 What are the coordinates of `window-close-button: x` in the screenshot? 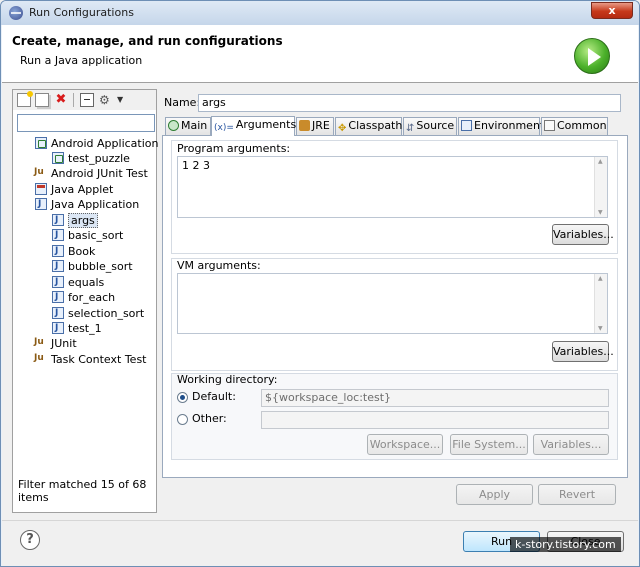 It's located at (612, 10).